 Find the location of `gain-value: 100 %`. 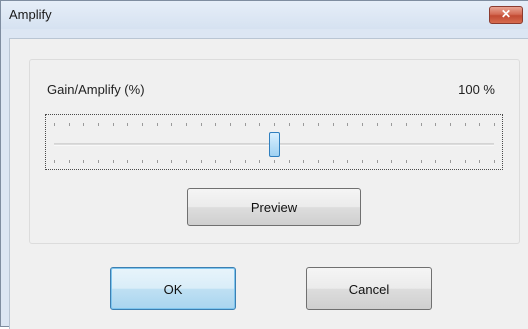

gain-value: 100 % is located at coordinates (476, 89).